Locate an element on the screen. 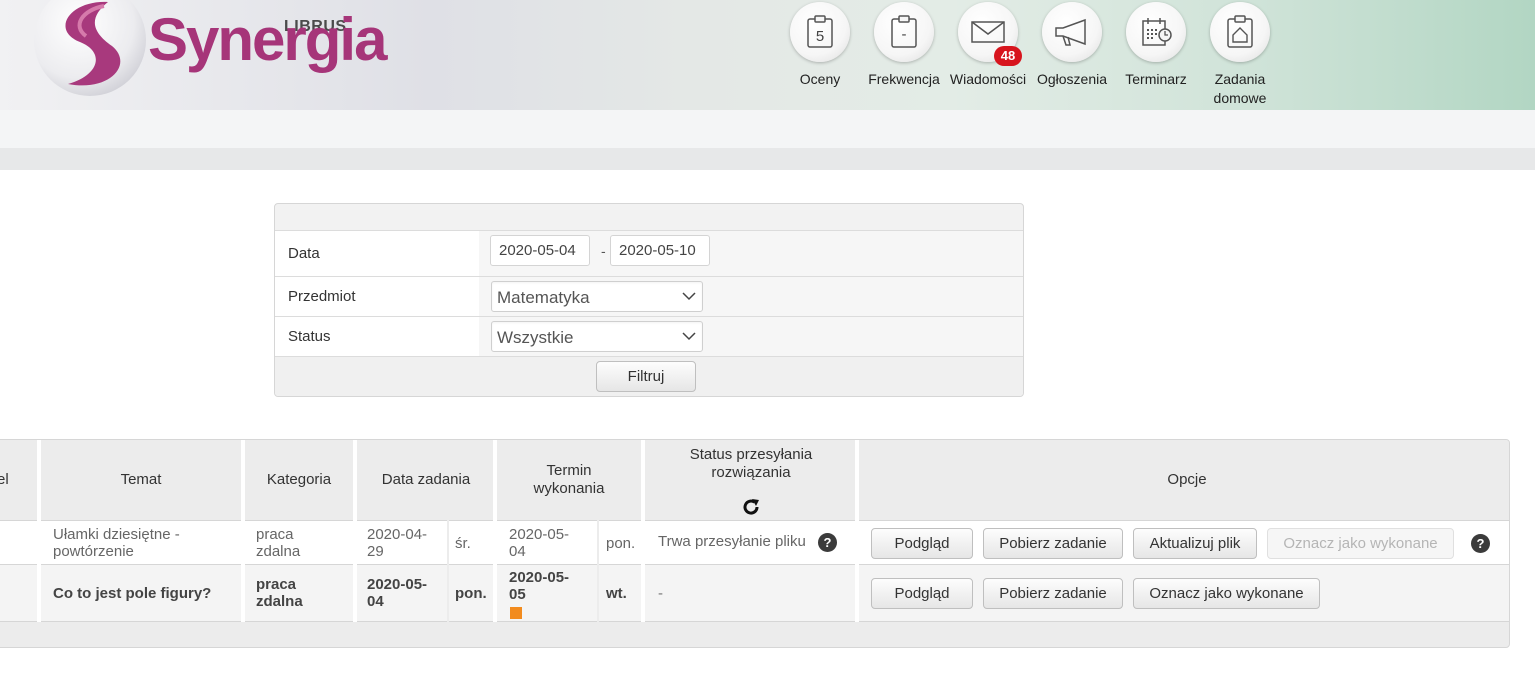  nav-circle-announcements is located at coordinates (1072, 32).